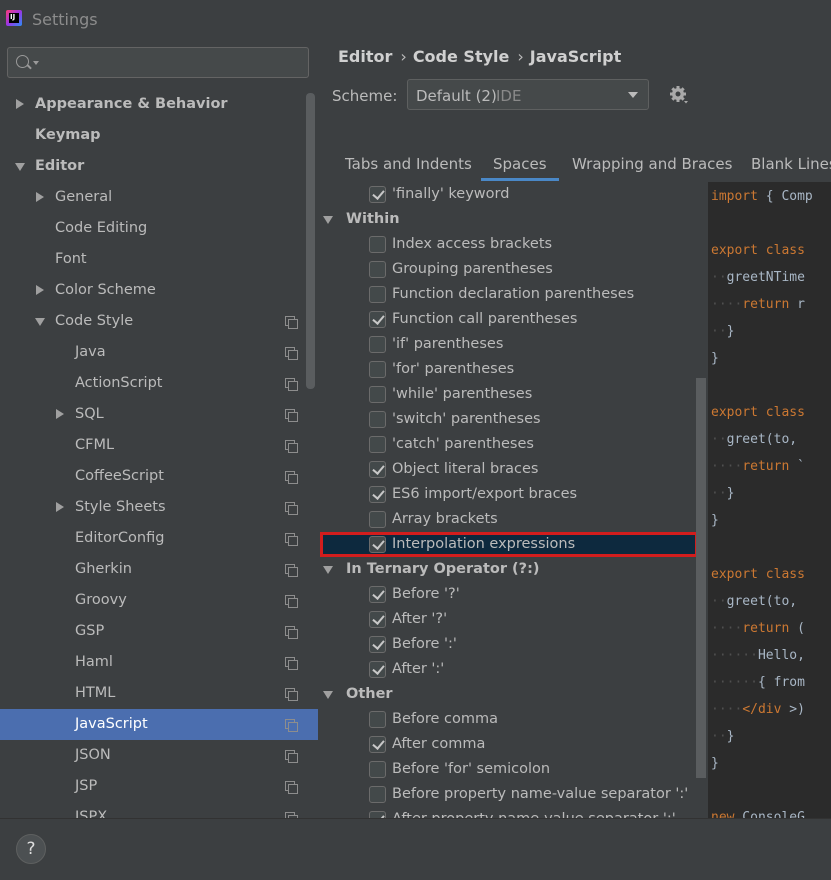 This screenshot has width=831, height=880. What do you see at coordinates (424, 644) in the screenshot?
I see `option-label: Before ':'` at bounding box center [424, 644].